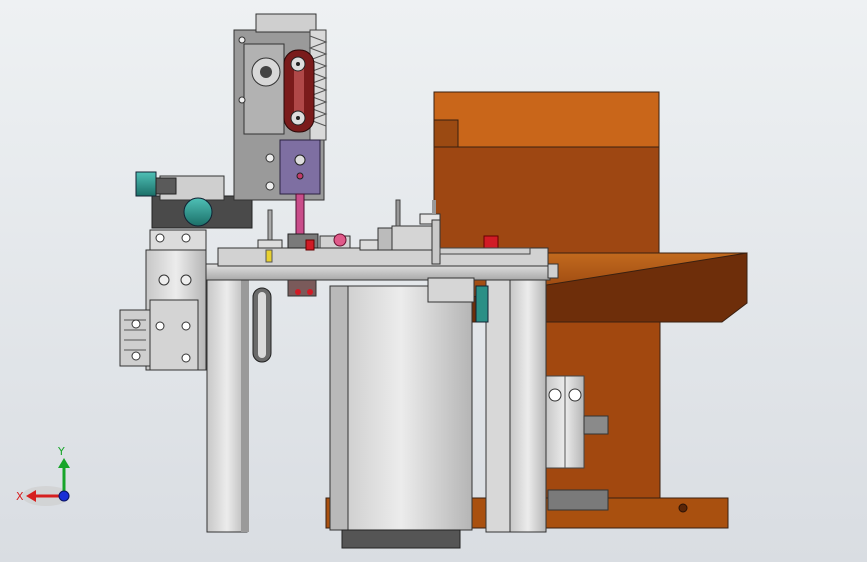  Describe the element at coordinates (262, 325) in the screenshot. I see `disc` at that location.